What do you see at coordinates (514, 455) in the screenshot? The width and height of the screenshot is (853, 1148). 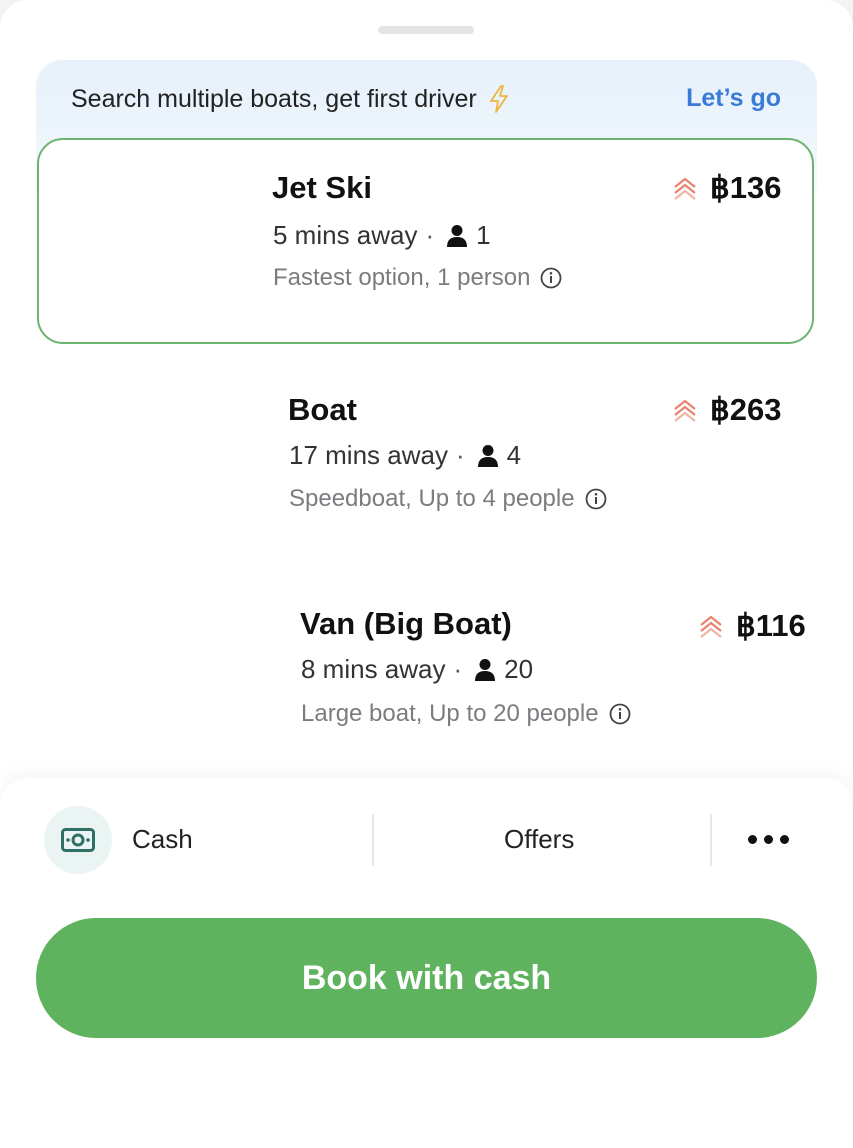 I see `option-capacity: 4` at bounding box center [514, 455].